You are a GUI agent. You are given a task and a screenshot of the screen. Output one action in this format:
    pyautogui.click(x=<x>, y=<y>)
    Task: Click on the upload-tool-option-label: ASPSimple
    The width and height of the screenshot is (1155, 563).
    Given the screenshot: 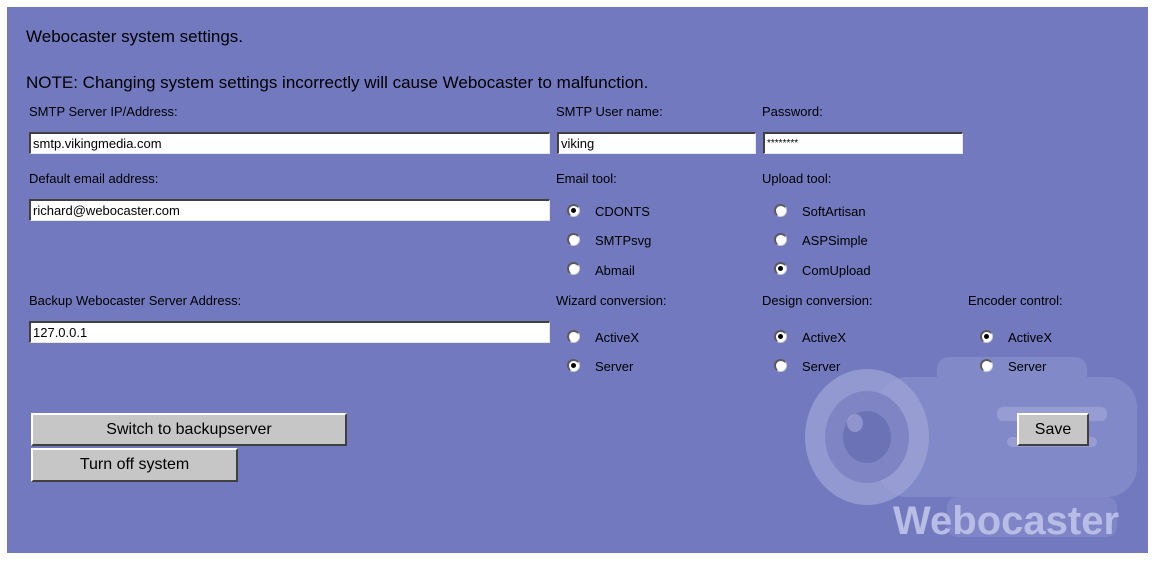 What is the action you would take?
    pyautogui.click(x=835, y=240)
    